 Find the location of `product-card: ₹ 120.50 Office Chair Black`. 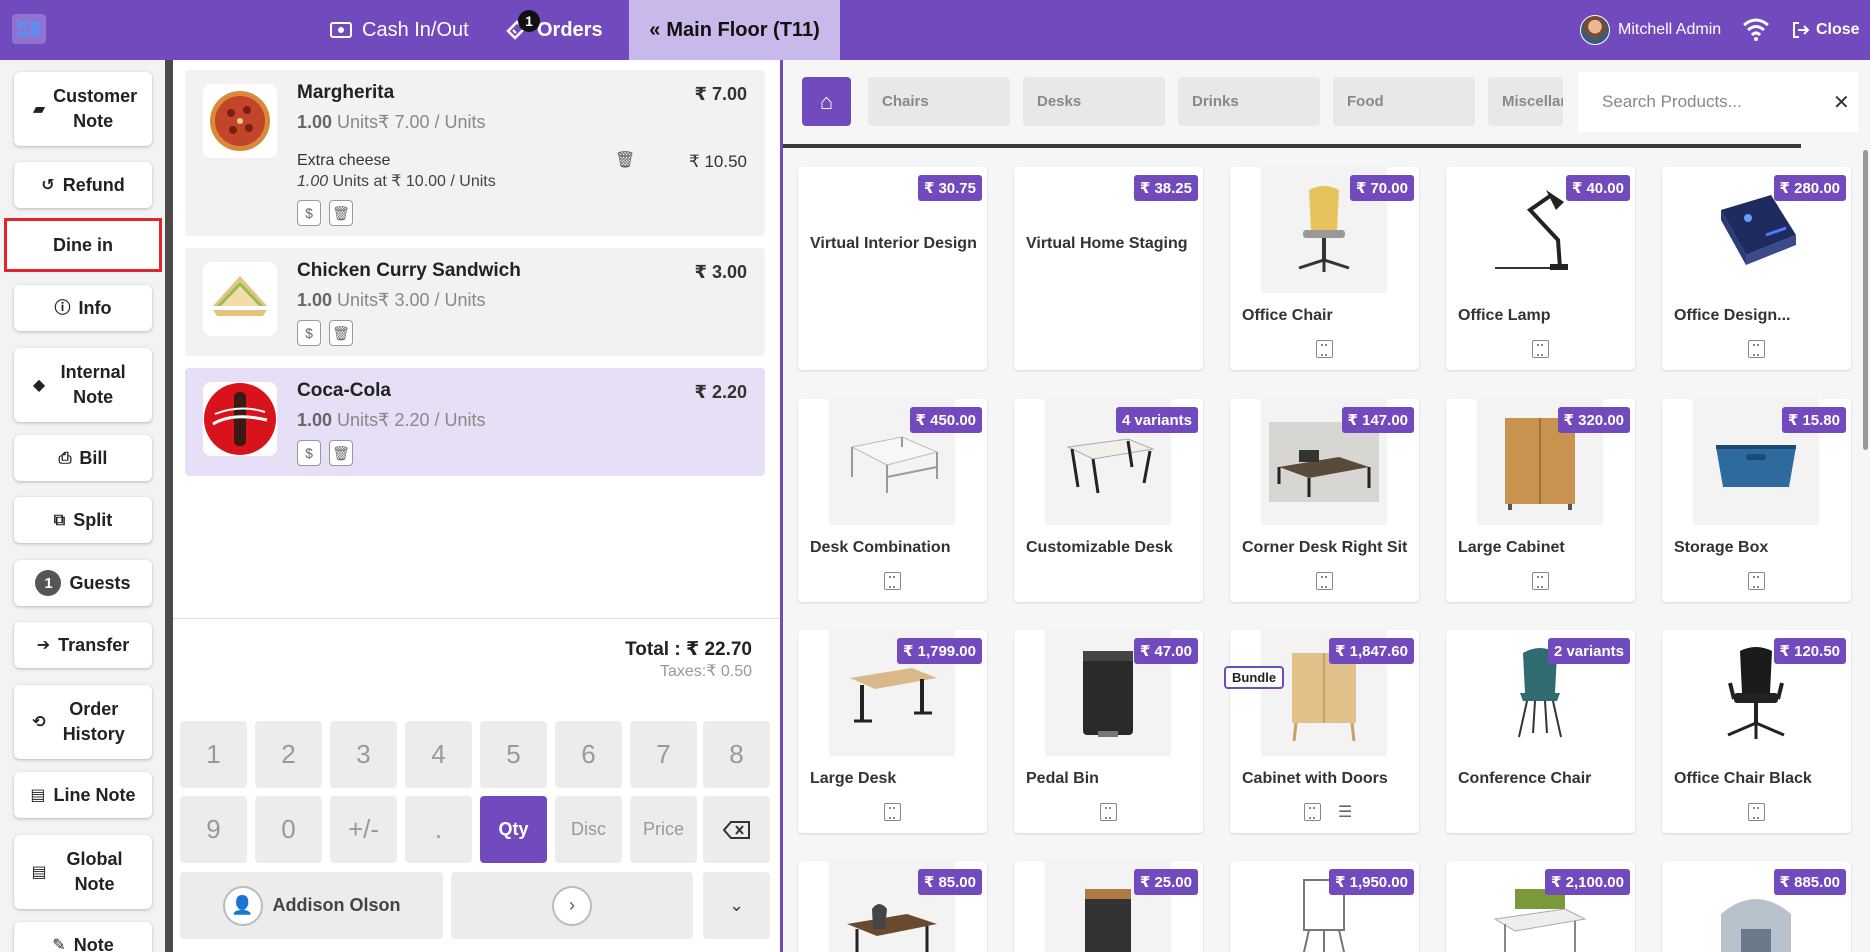

product-card: ₹ 120.50 Office Chair Black is located at coordinates (1756, 731).